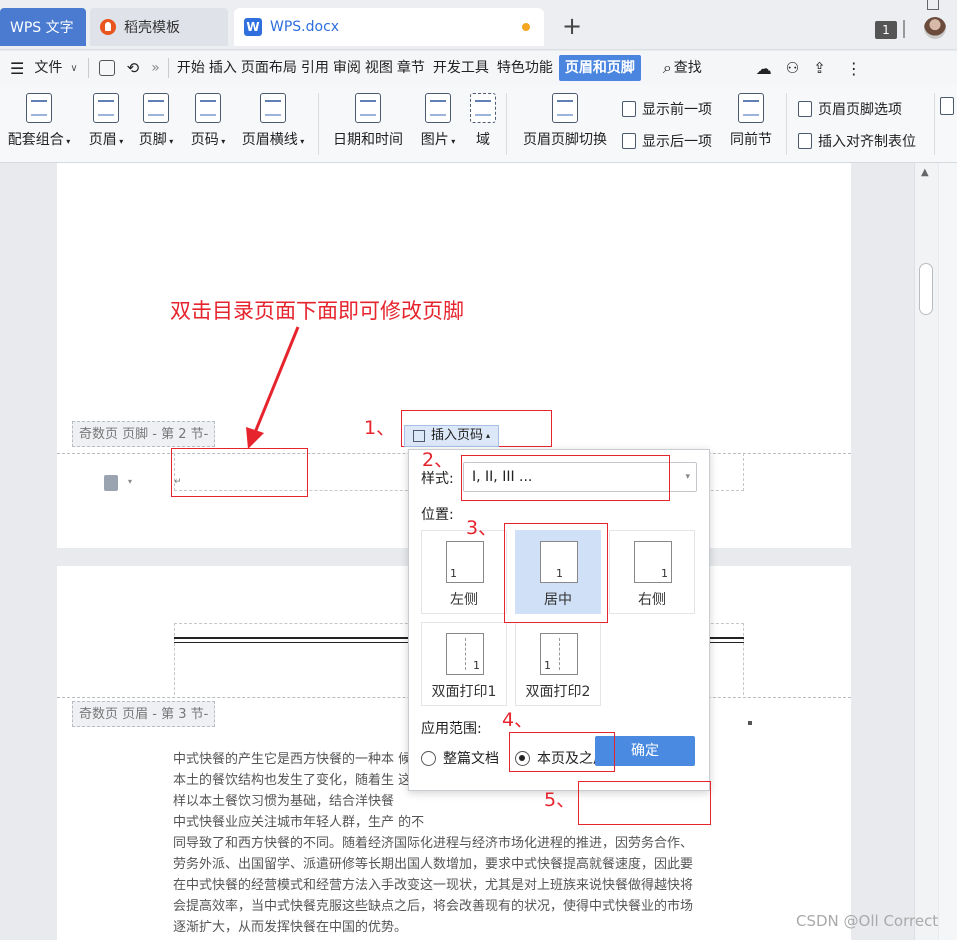 The width and height of the screenshot is (957, 940). I want to click on position-duplex-2-label: 双面打印2, so click(558, 692).